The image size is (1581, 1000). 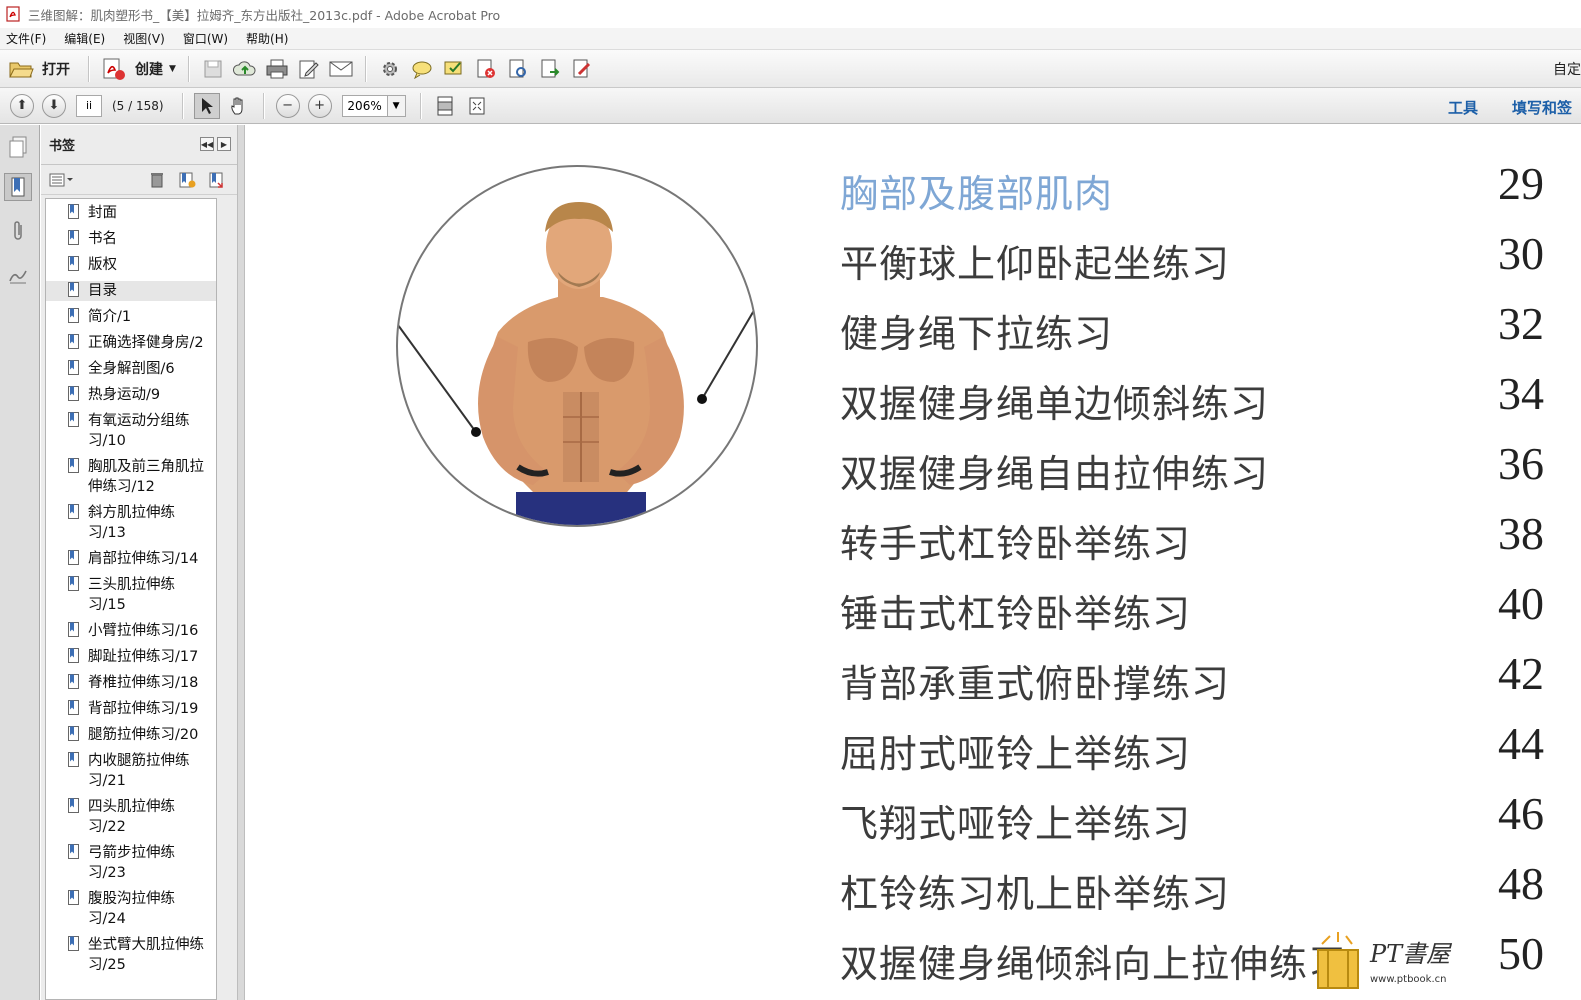 I want to click on highlight-icon, so click(x=454, y=69).